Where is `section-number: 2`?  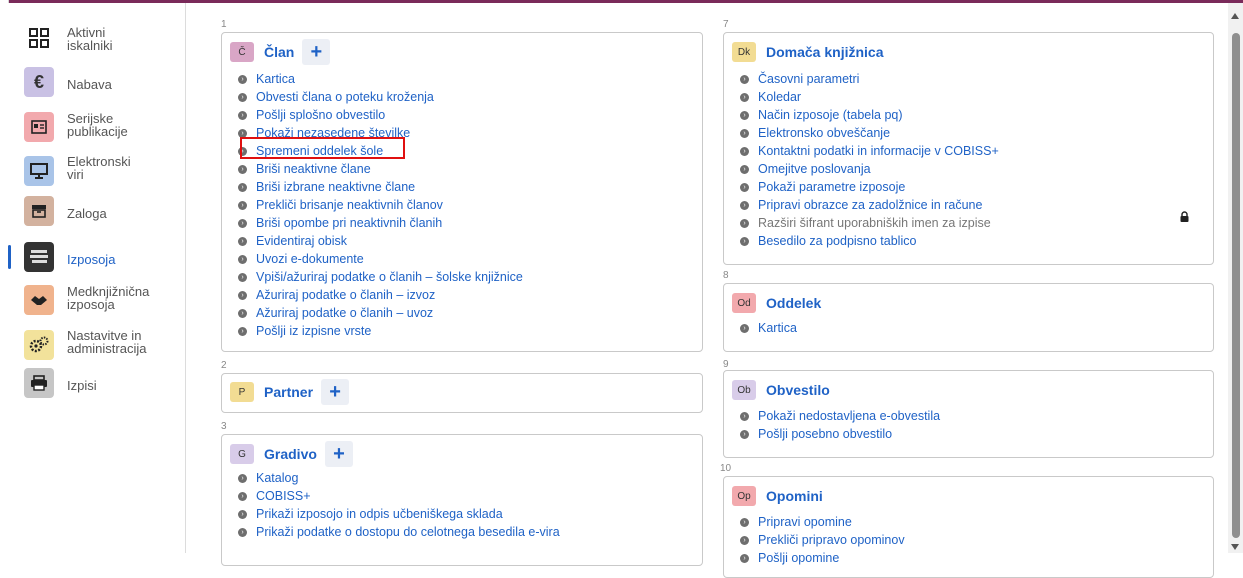 section-number: 2 is located at coordinates (224, 365).